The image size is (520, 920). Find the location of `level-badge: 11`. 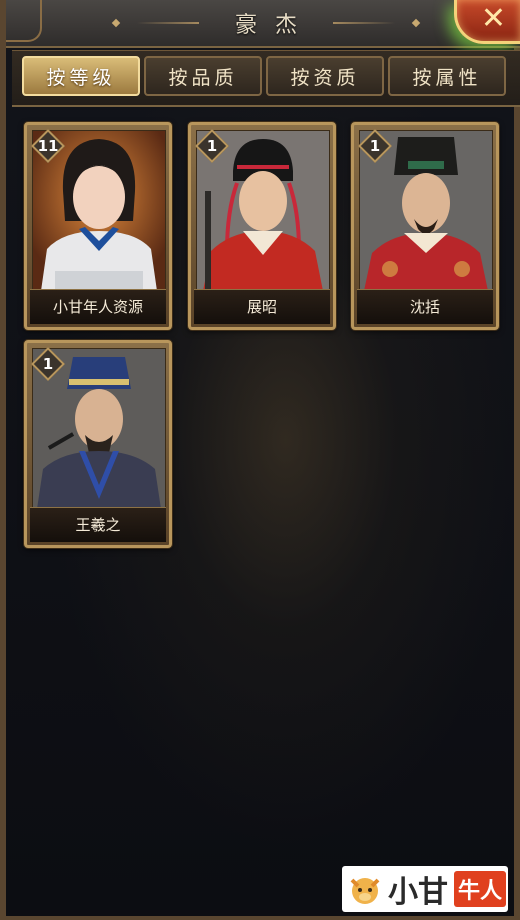

level-badge: 11 is located at coordinates (48, 146).